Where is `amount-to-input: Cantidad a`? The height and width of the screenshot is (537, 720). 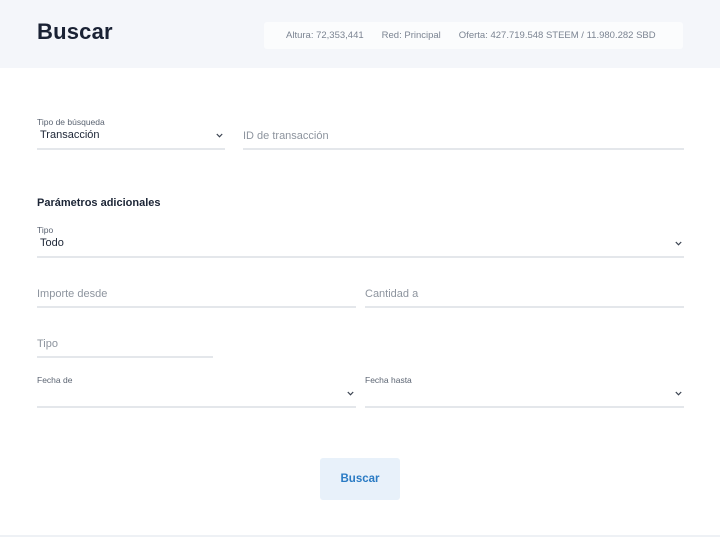 amount-to-input: Cantidad a is located at coordinates (524, 295).